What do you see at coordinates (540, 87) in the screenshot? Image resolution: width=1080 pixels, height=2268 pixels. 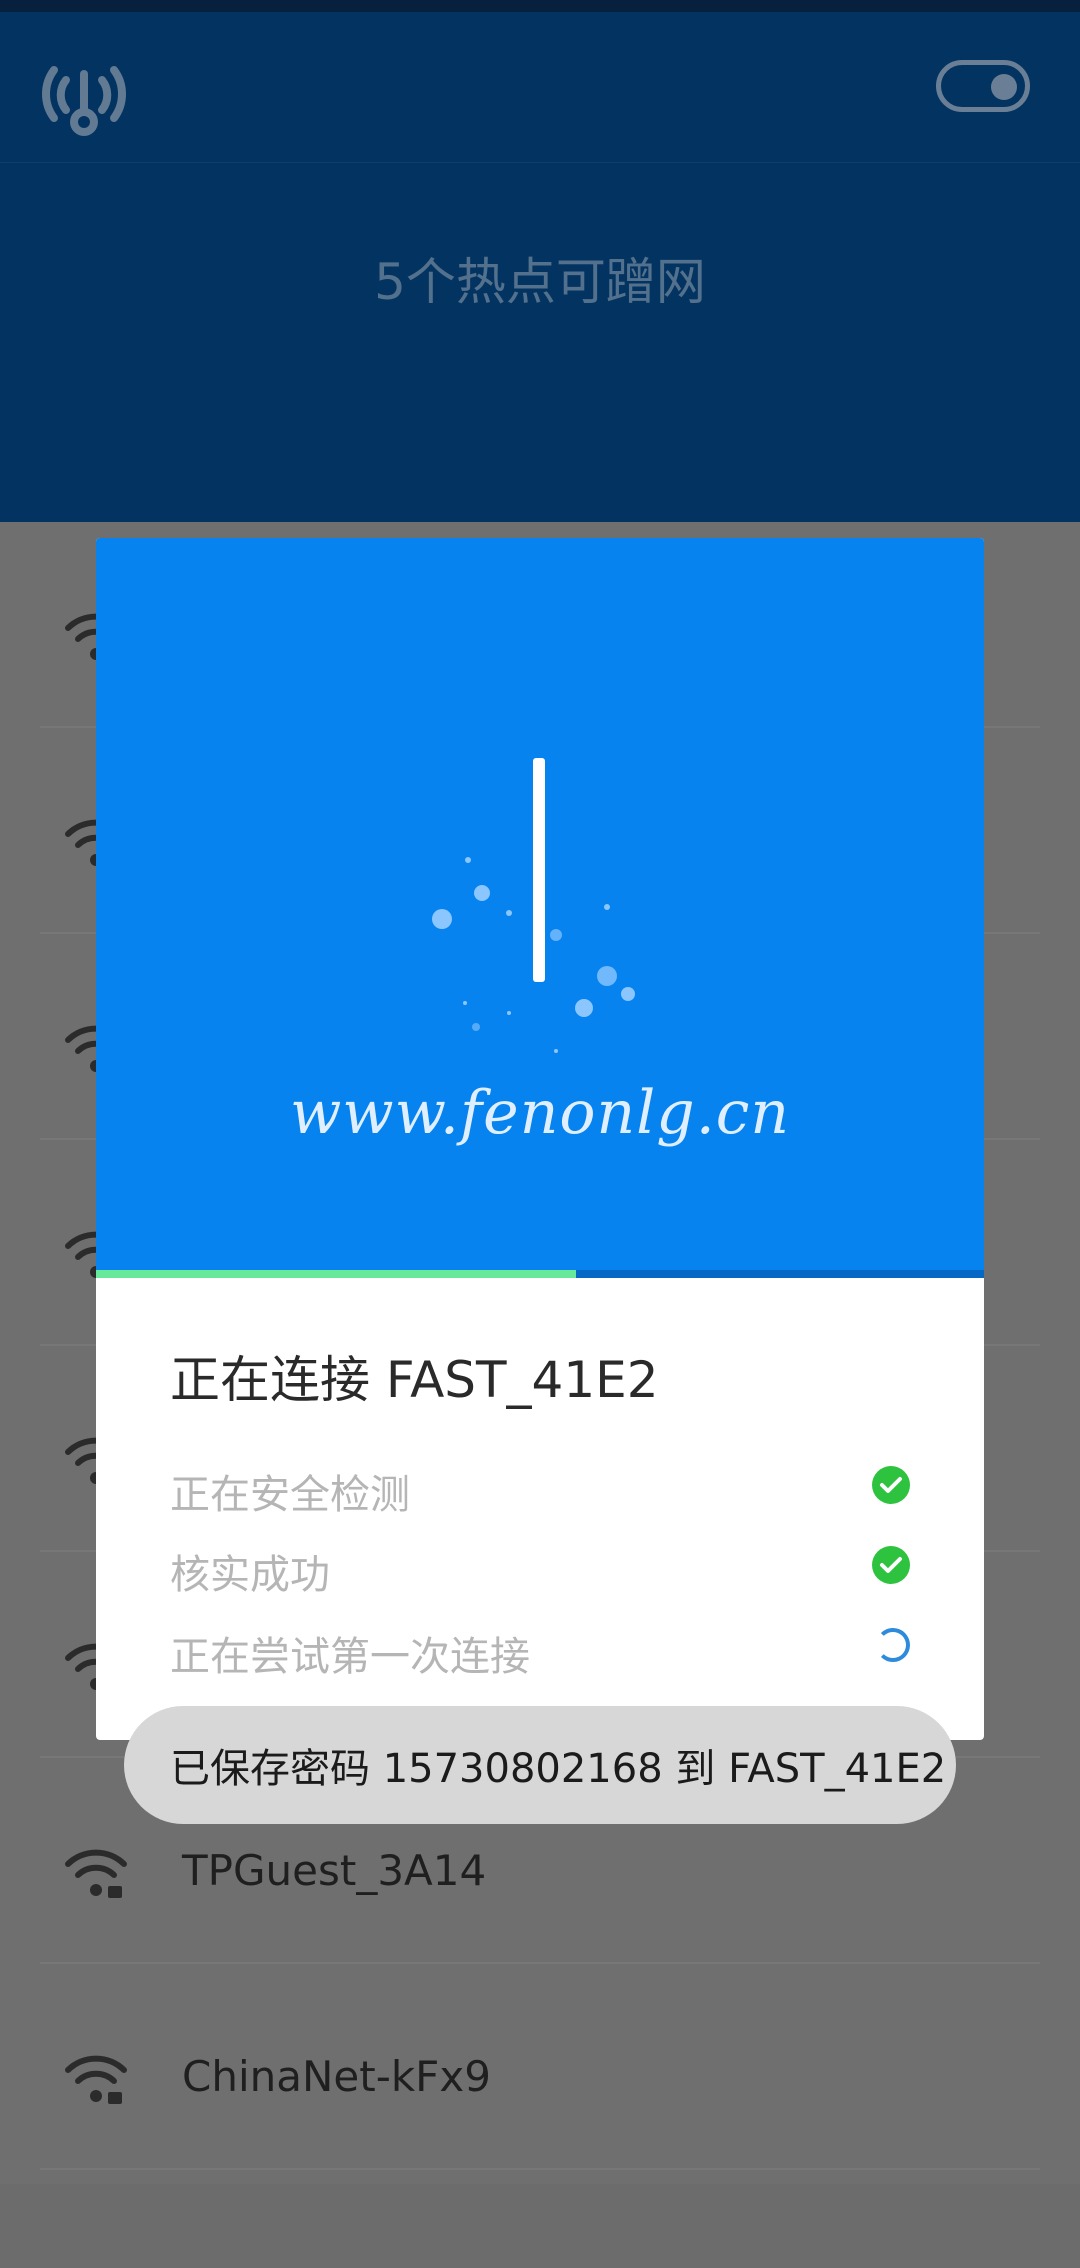 I see `toolbar` at bounding box center [540, 87].